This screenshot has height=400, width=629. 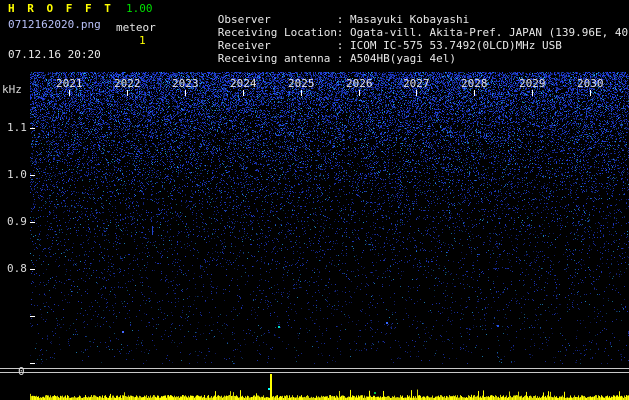 What do you see at coordinates (61, 8) in the screenshot?
I see `app-title: H R O F F T` at bounding box center [61, 8].